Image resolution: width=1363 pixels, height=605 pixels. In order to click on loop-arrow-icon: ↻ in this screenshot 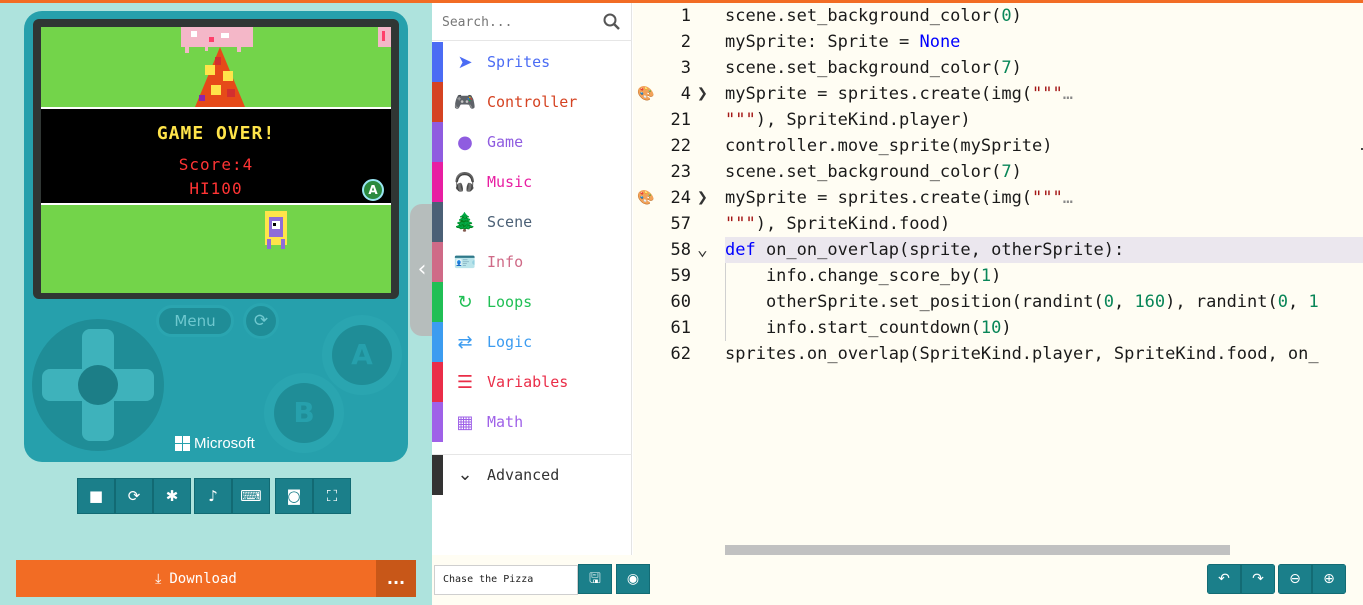, I will do `click(465, 302)`.